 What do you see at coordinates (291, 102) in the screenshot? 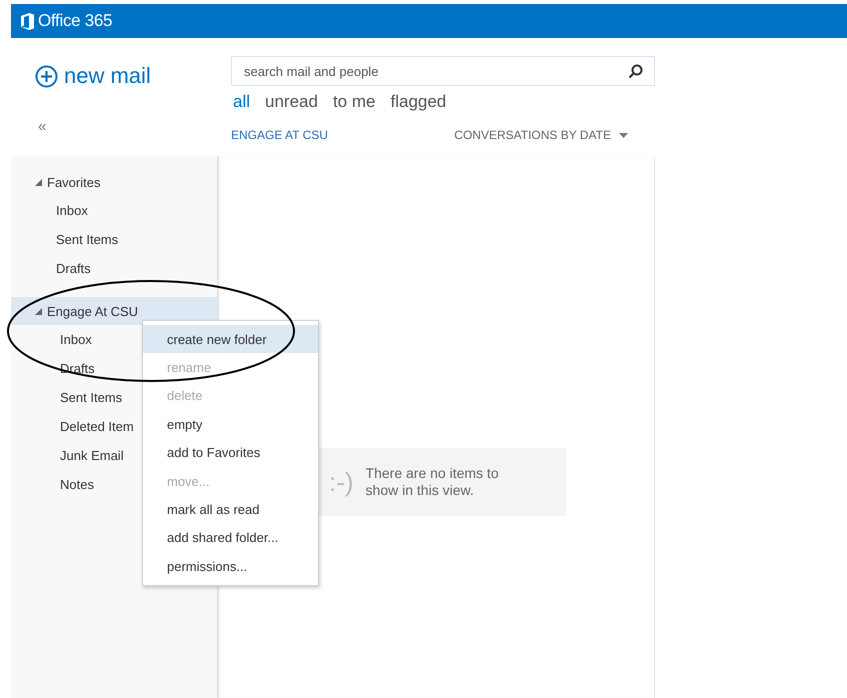
I see `filter-tab: unread` at bounding box center [291, 102].